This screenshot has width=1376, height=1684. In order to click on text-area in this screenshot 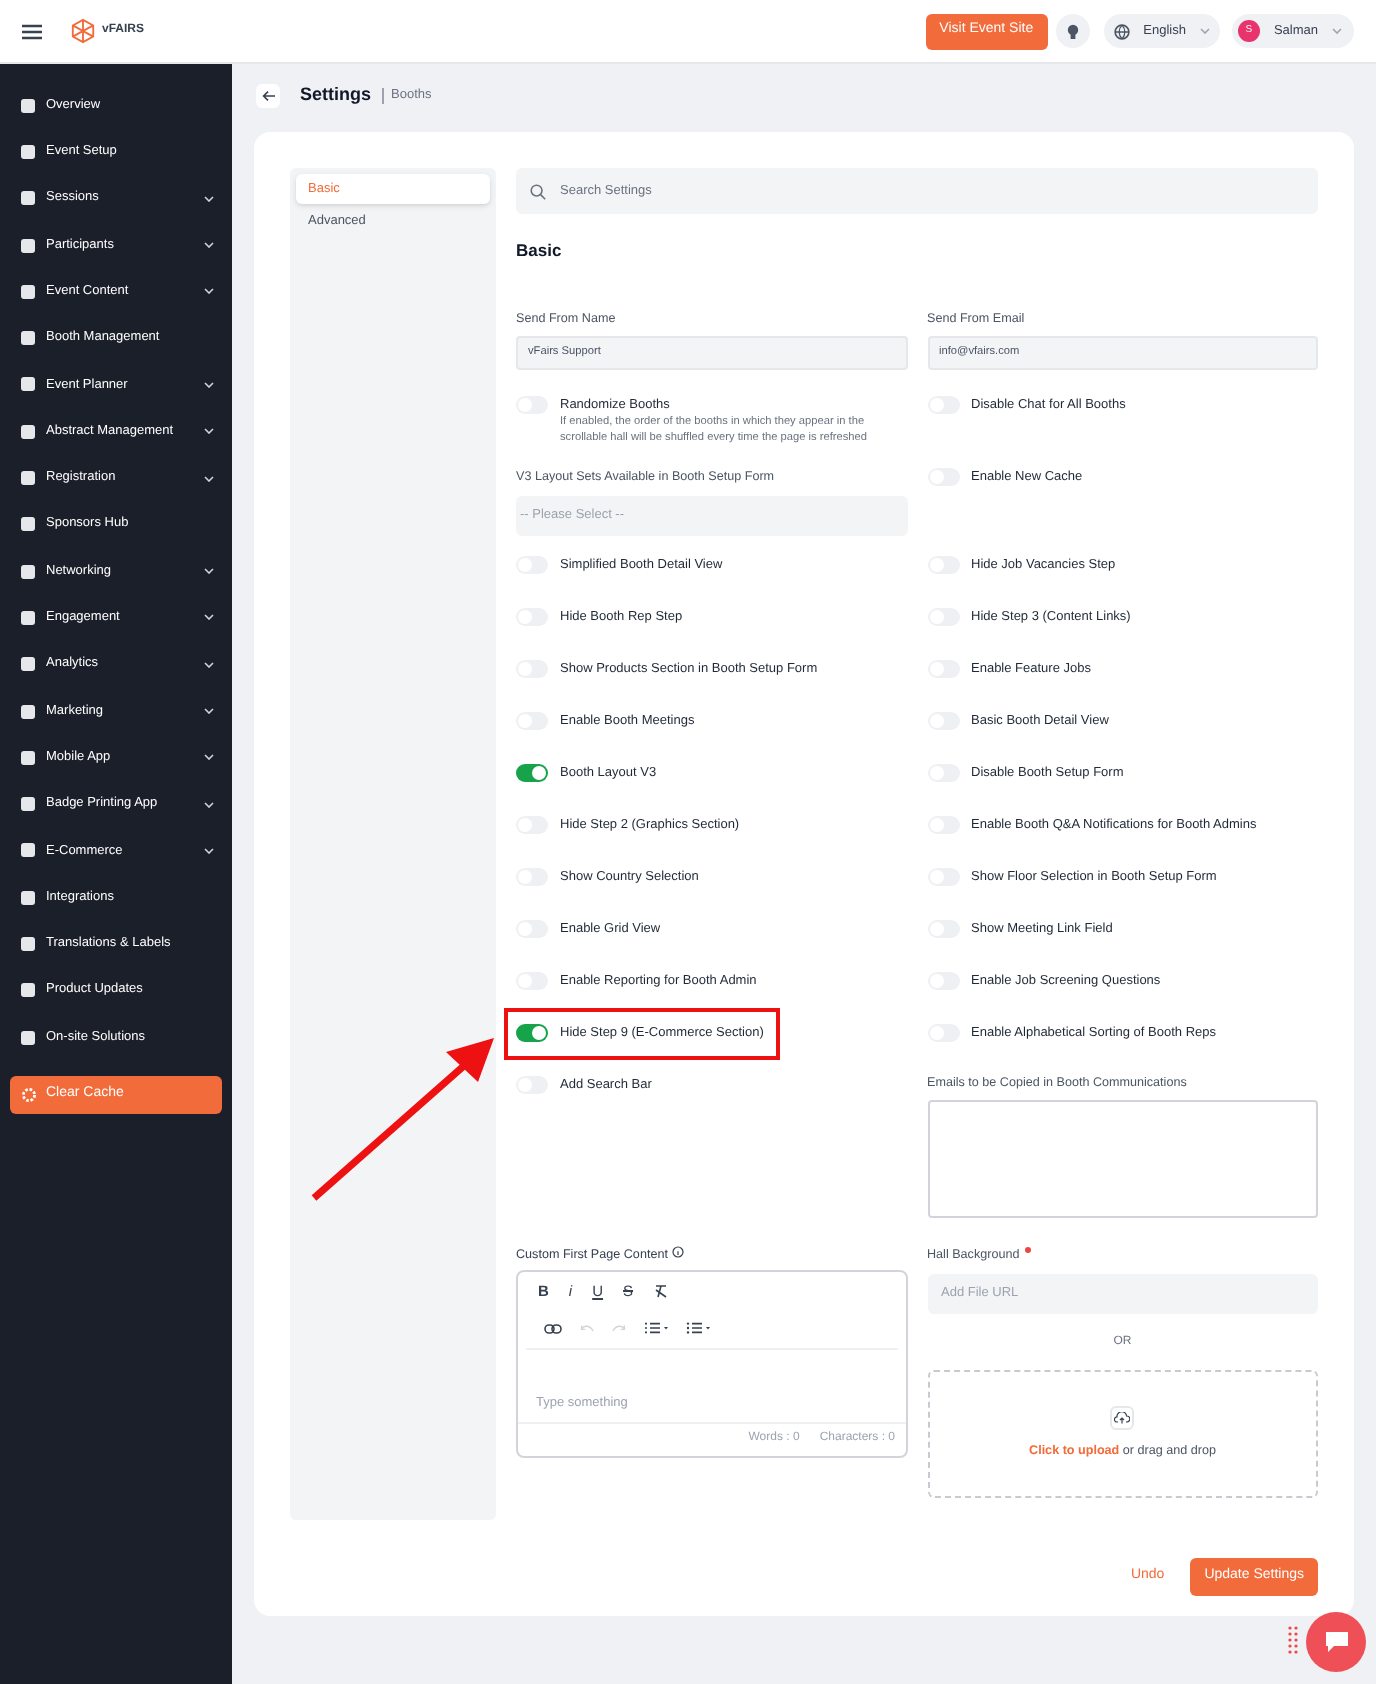, I will do `click(1122, 1159)`.